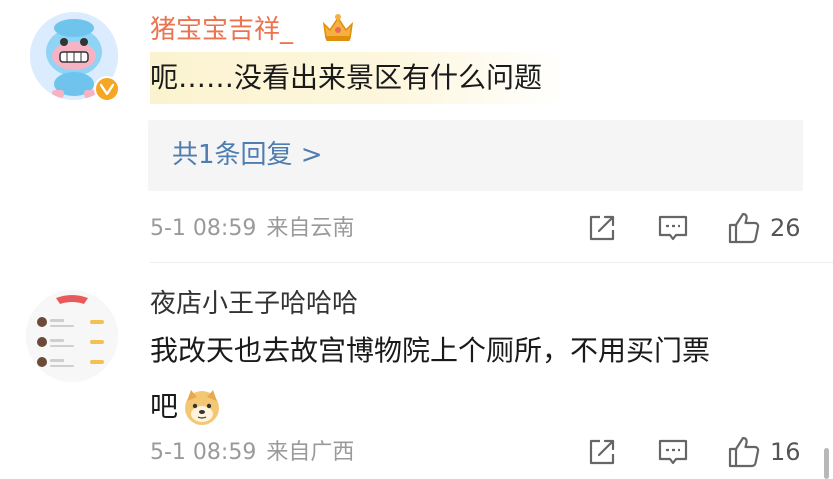  I want to click on comment-meta: 5-1 08:59 来自广西, so click(252, 453).